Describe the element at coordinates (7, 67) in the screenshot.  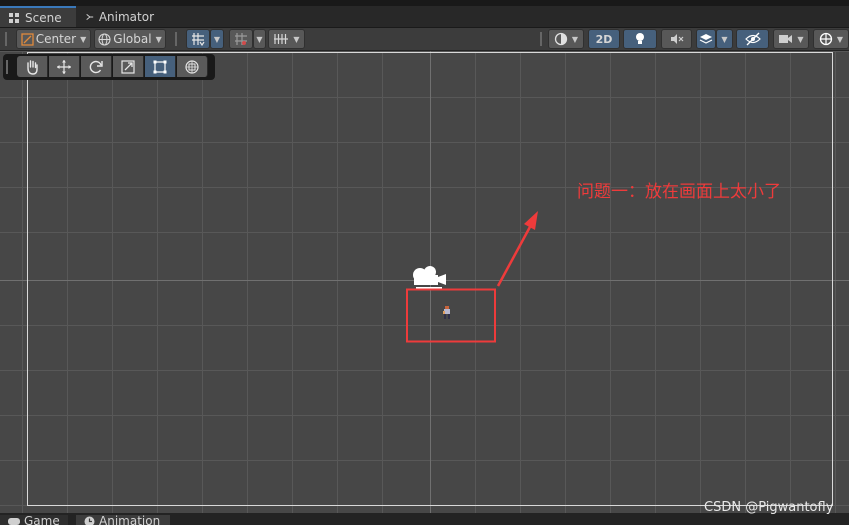
I see `tool-palette-grip` at that location.